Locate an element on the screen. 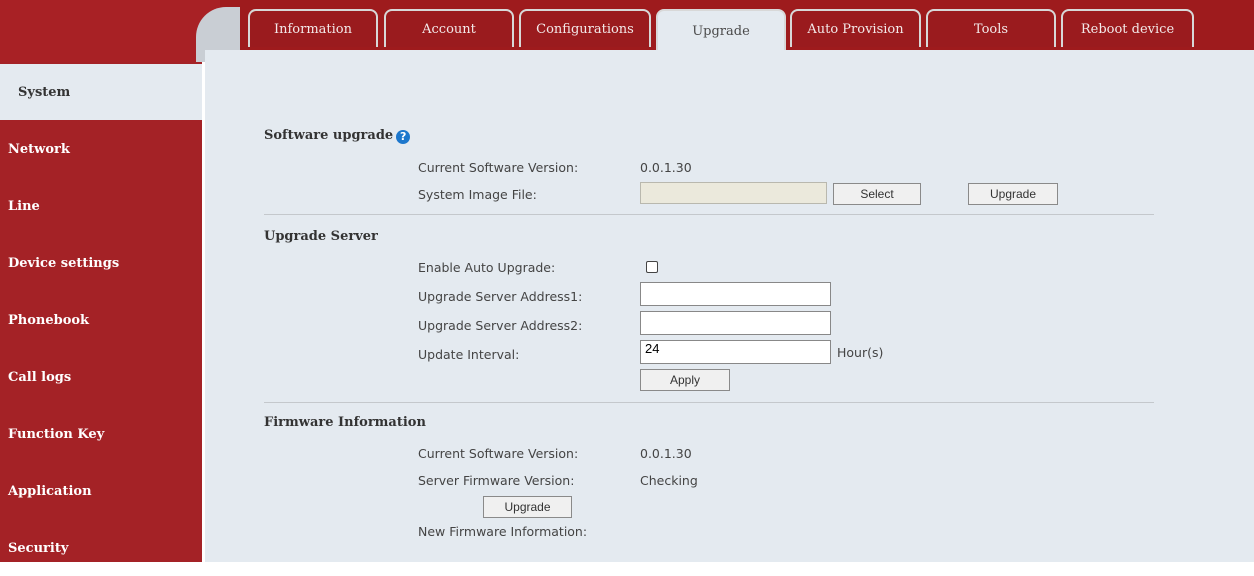  tab-upgrade: Upgrade is located at coordinates (721, 30).